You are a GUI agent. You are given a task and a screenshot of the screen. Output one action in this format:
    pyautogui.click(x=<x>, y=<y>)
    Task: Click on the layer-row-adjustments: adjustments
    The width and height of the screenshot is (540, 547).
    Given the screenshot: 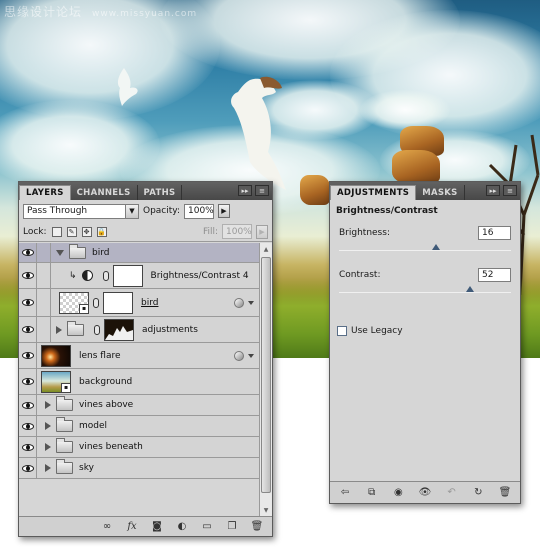 What is the action you would take?
    pyautogui.click(x=139, y=330)
    